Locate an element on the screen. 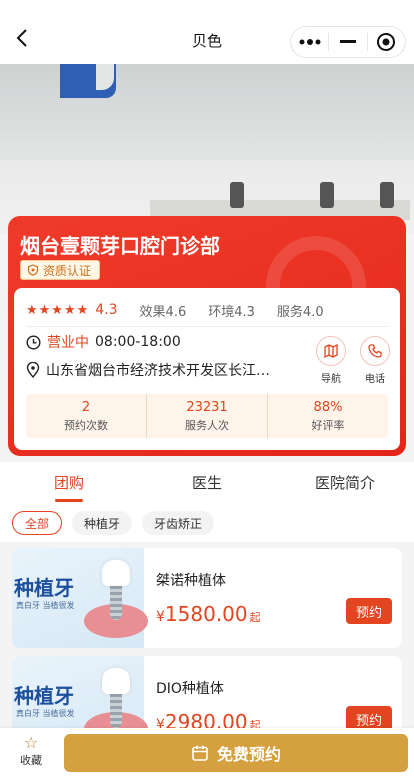 Image resolution: width=414 pixels, height=780 pixels. cert-label: 资质认证 is located at coordinates (67, 270).